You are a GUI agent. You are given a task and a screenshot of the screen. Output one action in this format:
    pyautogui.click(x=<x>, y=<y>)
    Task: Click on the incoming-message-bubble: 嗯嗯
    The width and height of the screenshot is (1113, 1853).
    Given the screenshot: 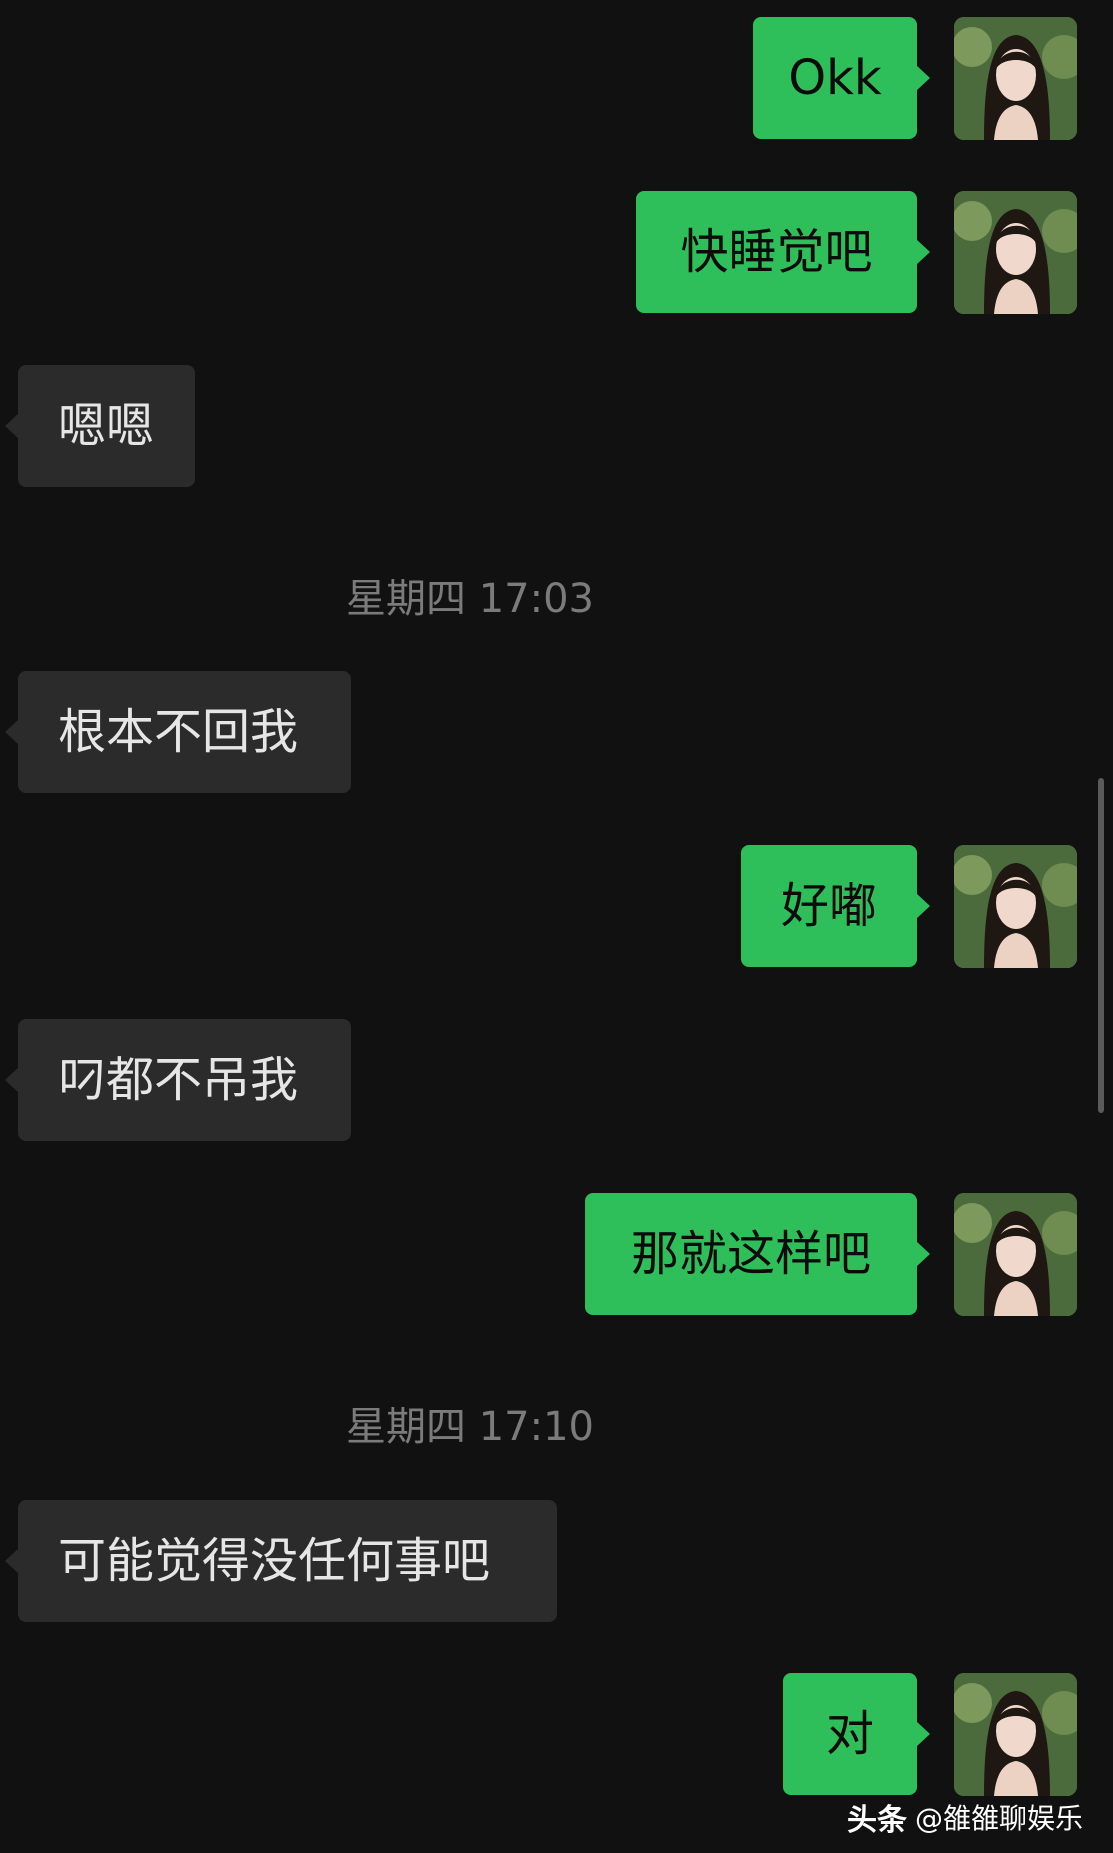 What is the action you would take?
    pyautogui.click(x=100, y=426)
    